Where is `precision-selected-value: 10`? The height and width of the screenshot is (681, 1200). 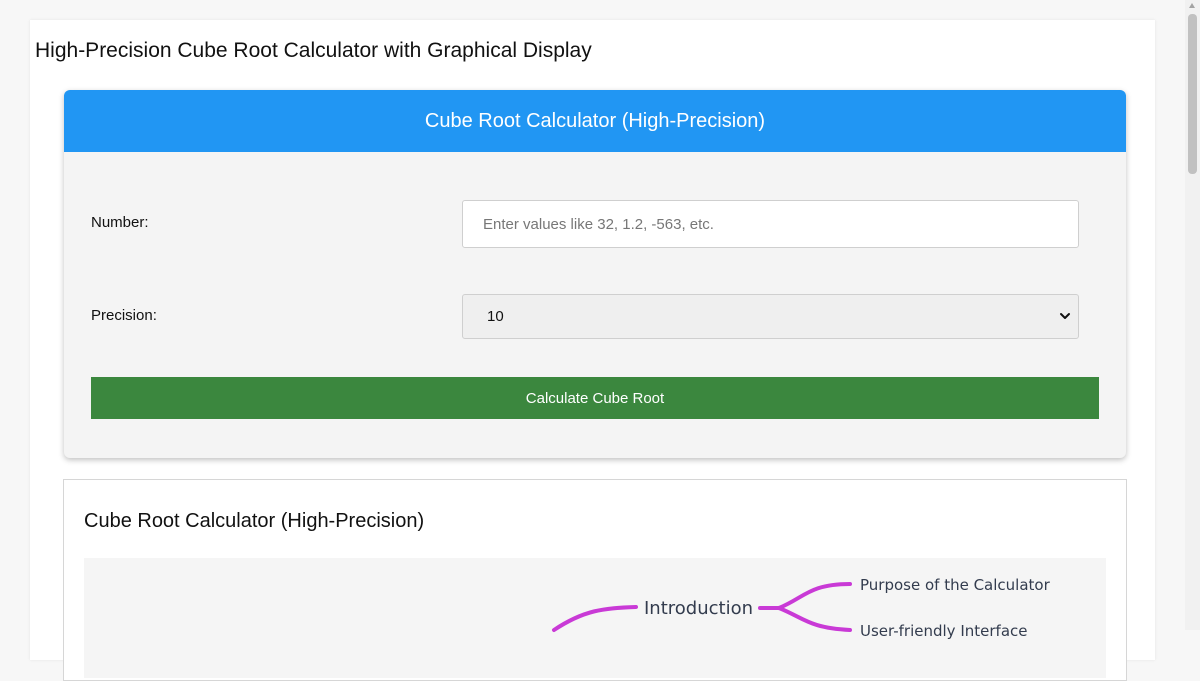
precision-selected-value: 10 is located at coordinates (495, 316).